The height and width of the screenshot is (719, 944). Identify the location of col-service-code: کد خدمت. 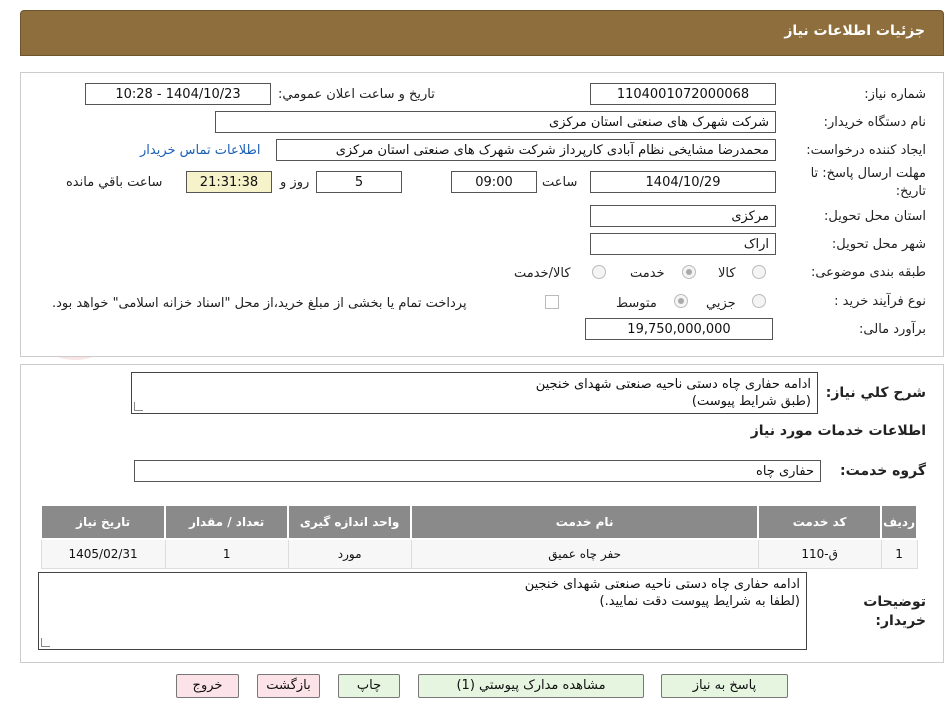
(820, 522).